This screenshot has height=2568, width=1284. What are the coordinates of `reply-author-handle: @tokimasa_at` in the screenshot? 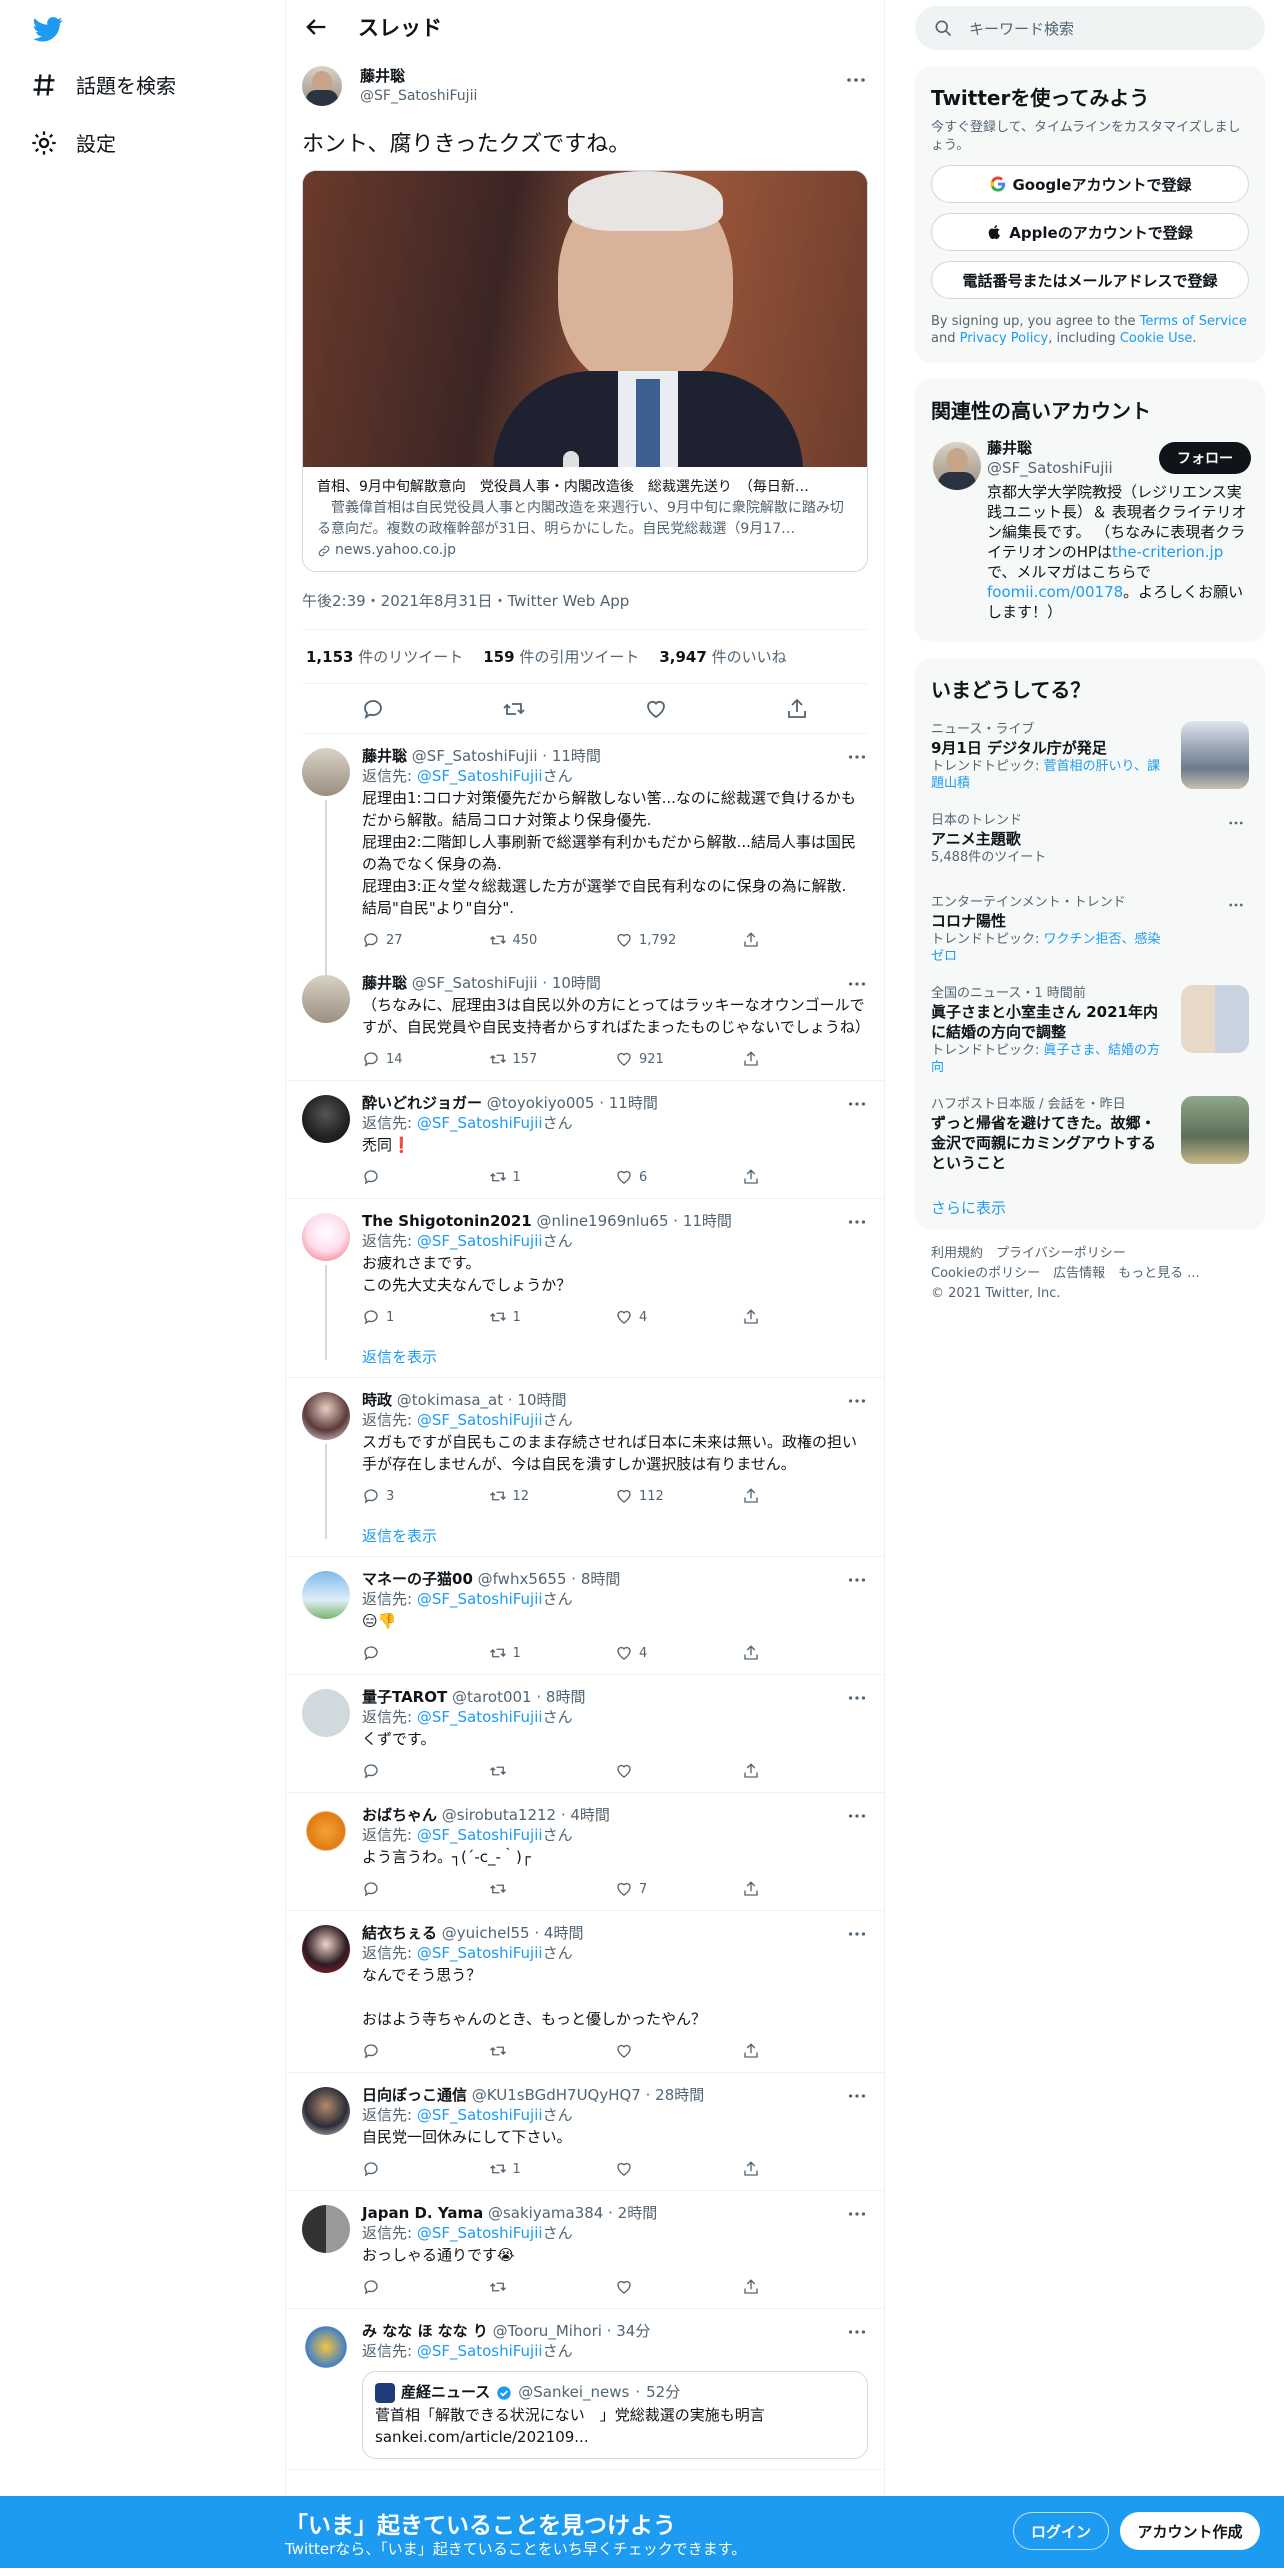 It's located at (450, 1400).